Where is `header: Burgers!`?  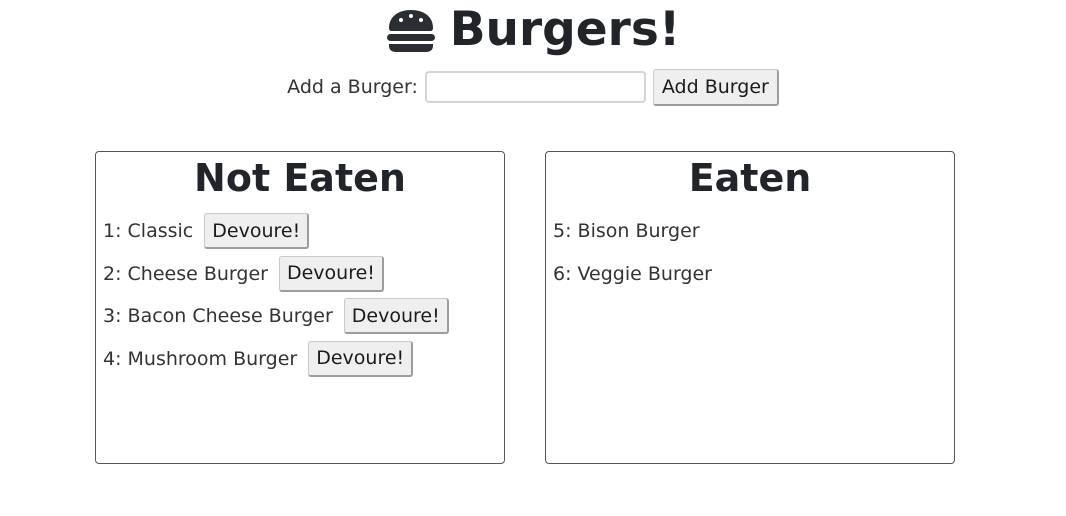
header: Burgers! is located at coordinates (533, 30).